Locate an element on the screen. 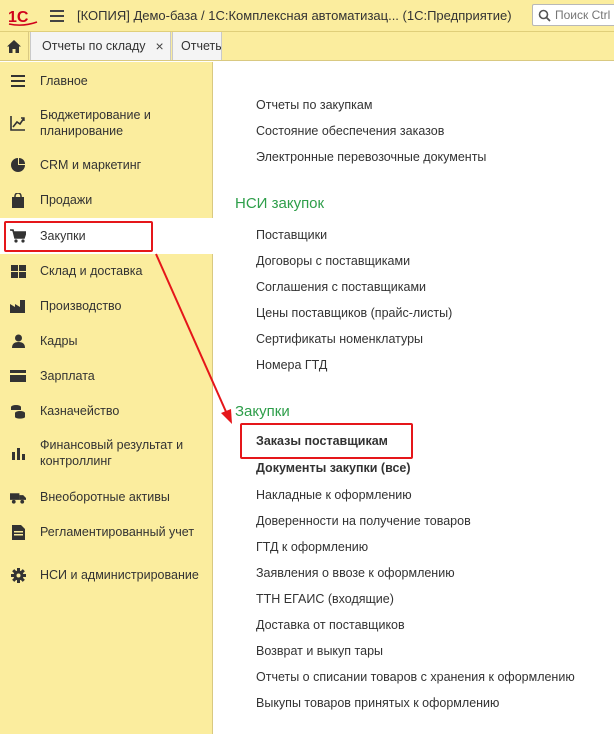  sidebar-item-label: Закупки is located at coordinates (63, 236).